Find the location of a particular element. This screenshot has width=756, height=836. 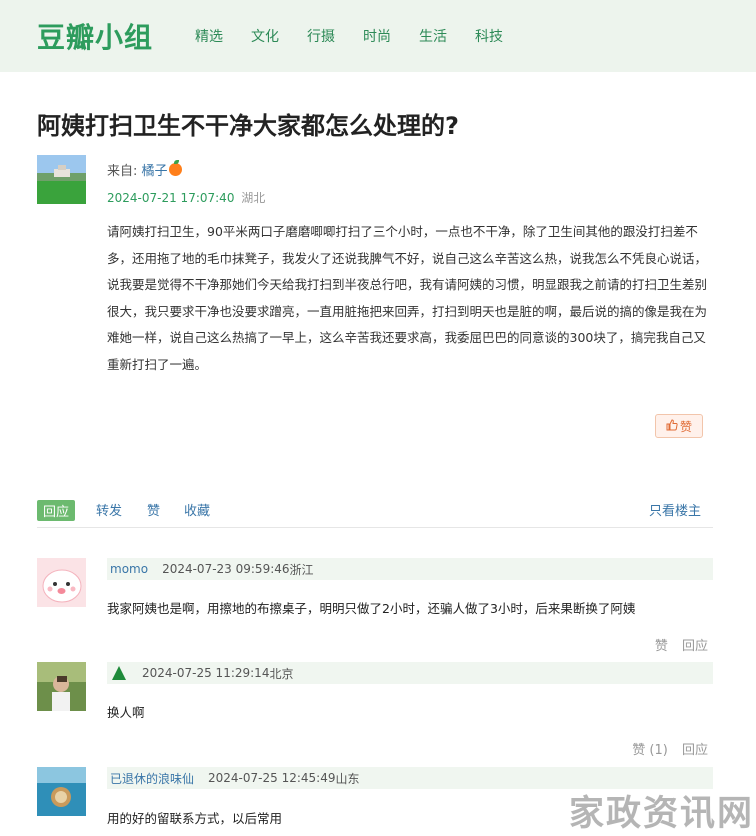

like-button: 赞 is located at coordinates (153, 509).